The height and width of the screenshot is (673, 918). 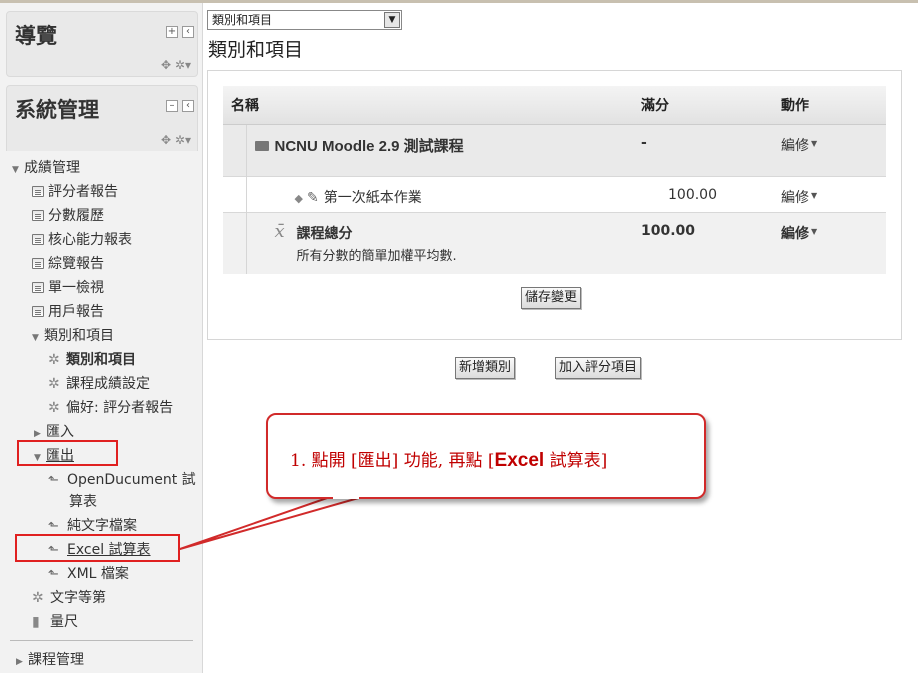 I want to click on tree-item-categories-items-current: ✲ 類別和項目, so click(x=92, y=360).